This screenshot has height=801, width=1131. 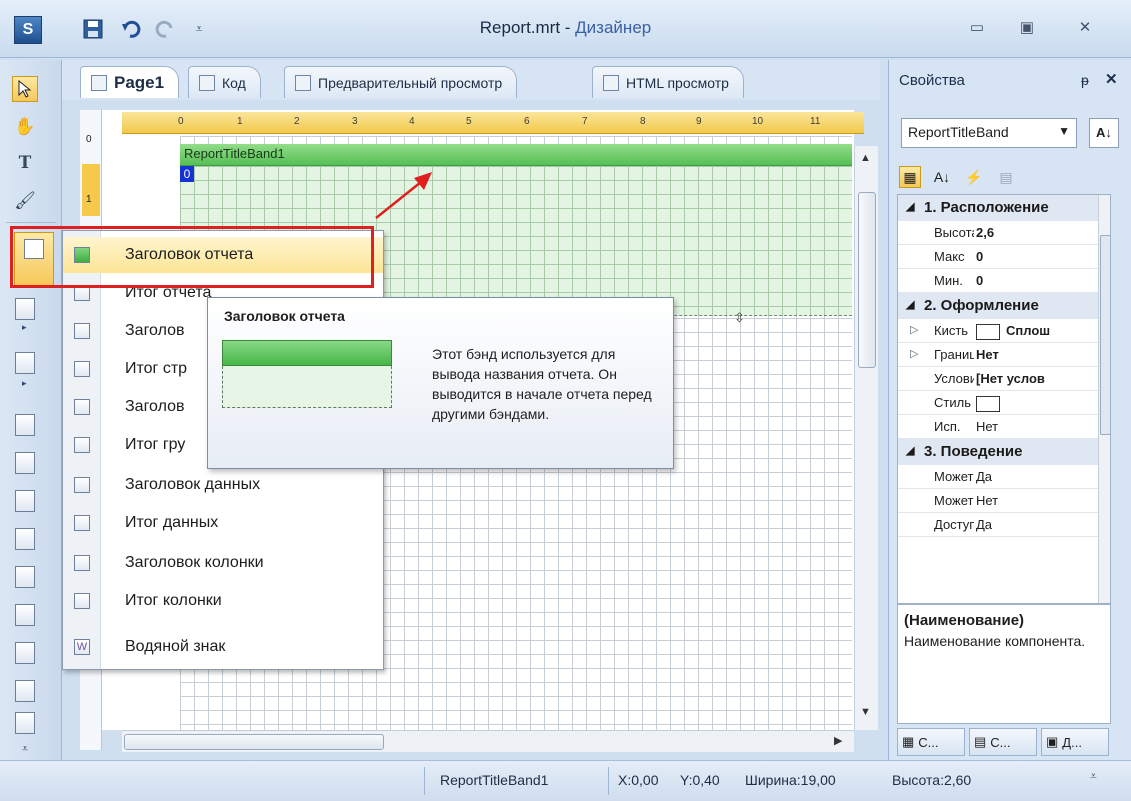 I want to click on events-icon: ⚡, so click(x=974, y=177).